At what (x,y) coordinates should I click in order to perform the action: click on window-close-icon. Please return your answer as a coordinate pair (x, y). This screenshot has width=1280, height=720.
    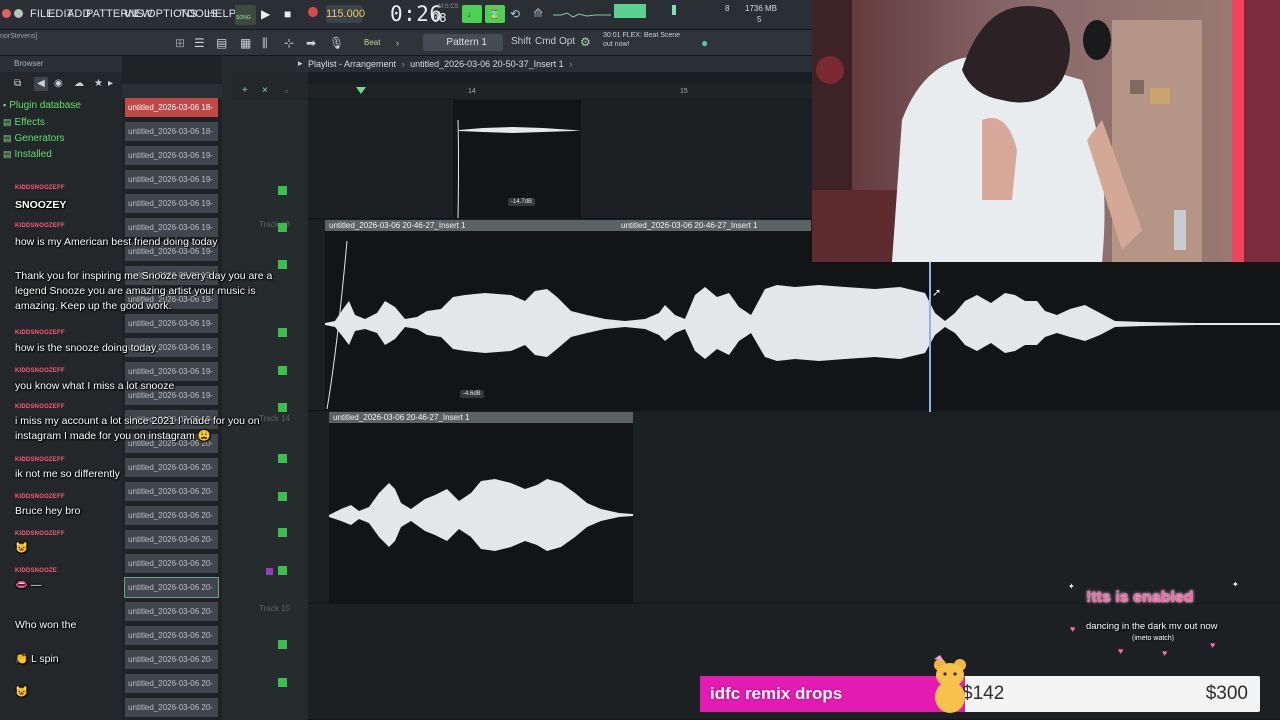
    Looking at the image, I should click on (6, 13).